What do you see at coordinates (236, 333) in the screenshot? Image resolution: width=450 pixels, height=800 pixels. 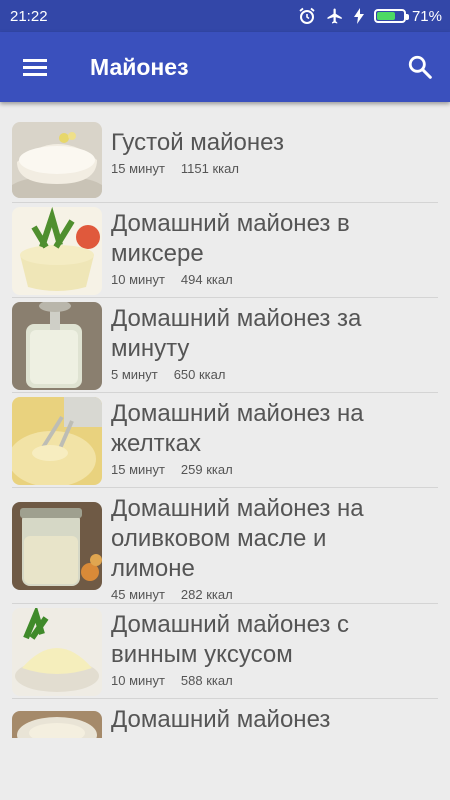 I see `recipe-title: Домашний майонез за минуту` at bounding box center [236, 333].